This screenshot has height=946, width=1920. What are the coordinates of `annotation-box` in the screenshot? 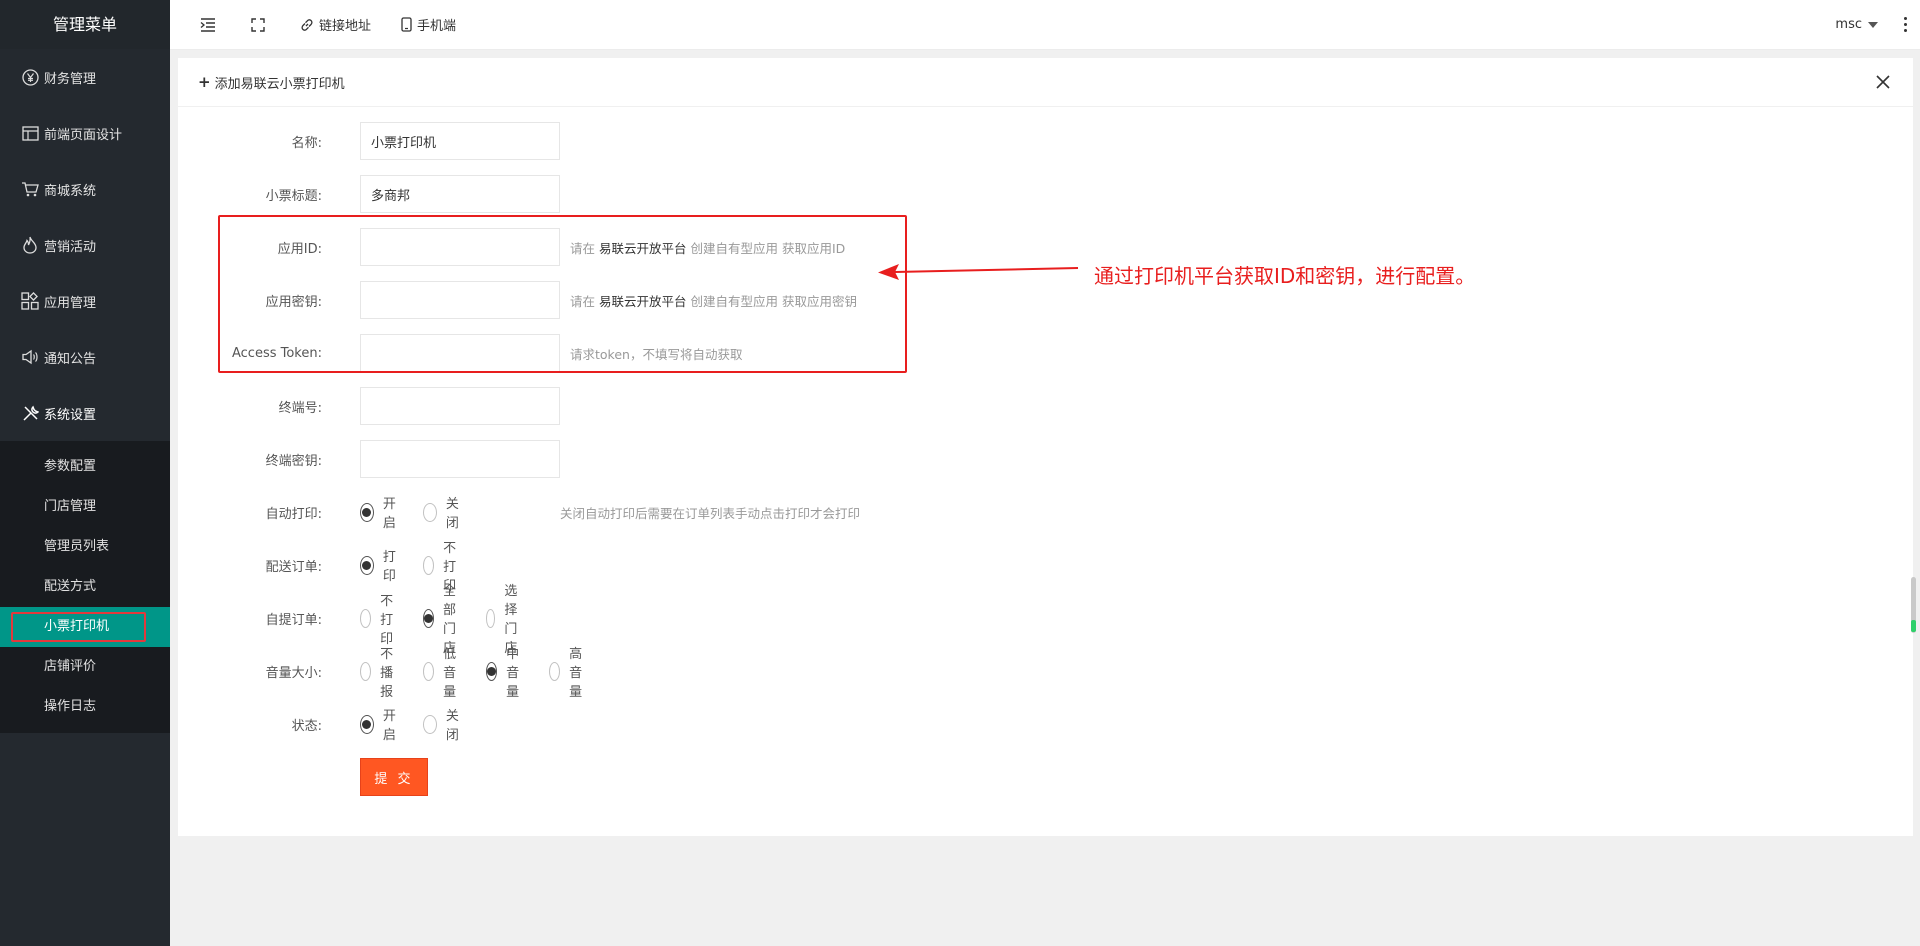 It's located at (562, 294).